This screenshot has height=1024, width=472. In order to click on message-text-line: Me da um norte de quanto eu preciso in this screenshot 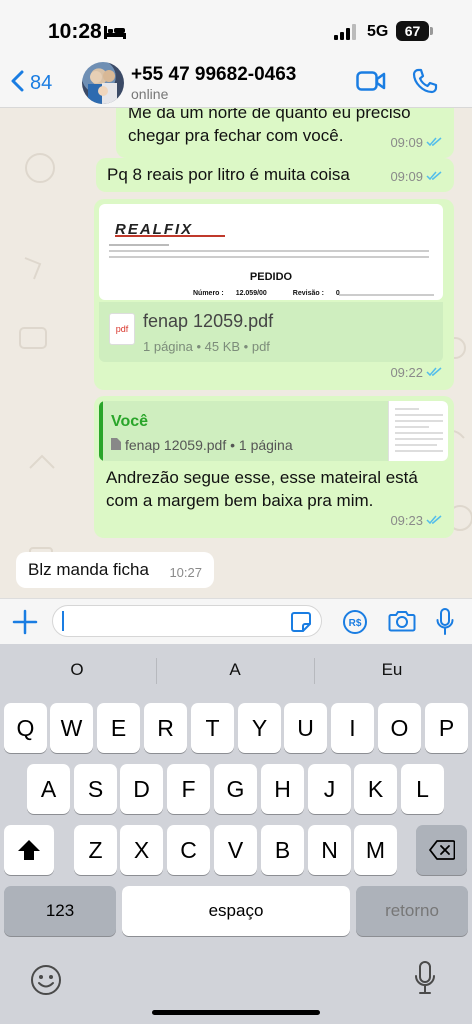, I will do `click(269, 115)`.